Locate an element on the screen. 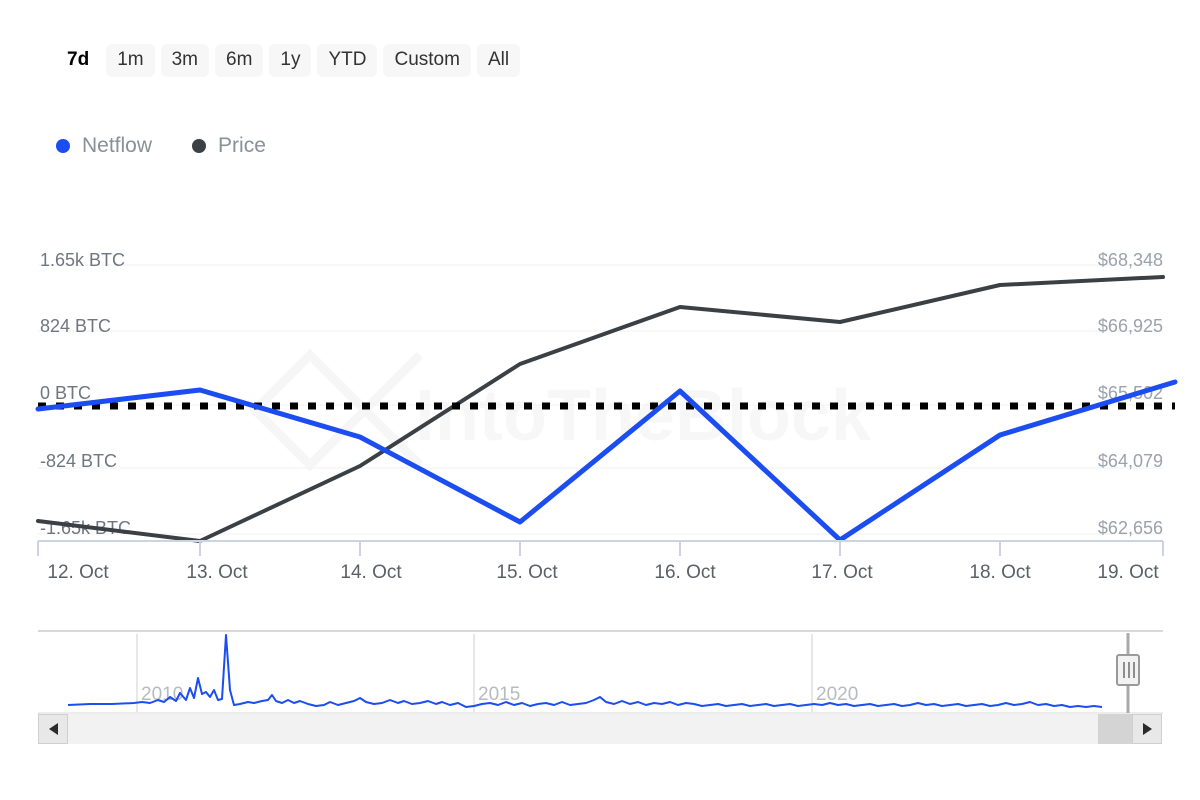 The width and height of the screenshot is (1200, 800). arrow-right-glyph is located at coordinates (1147, 729).